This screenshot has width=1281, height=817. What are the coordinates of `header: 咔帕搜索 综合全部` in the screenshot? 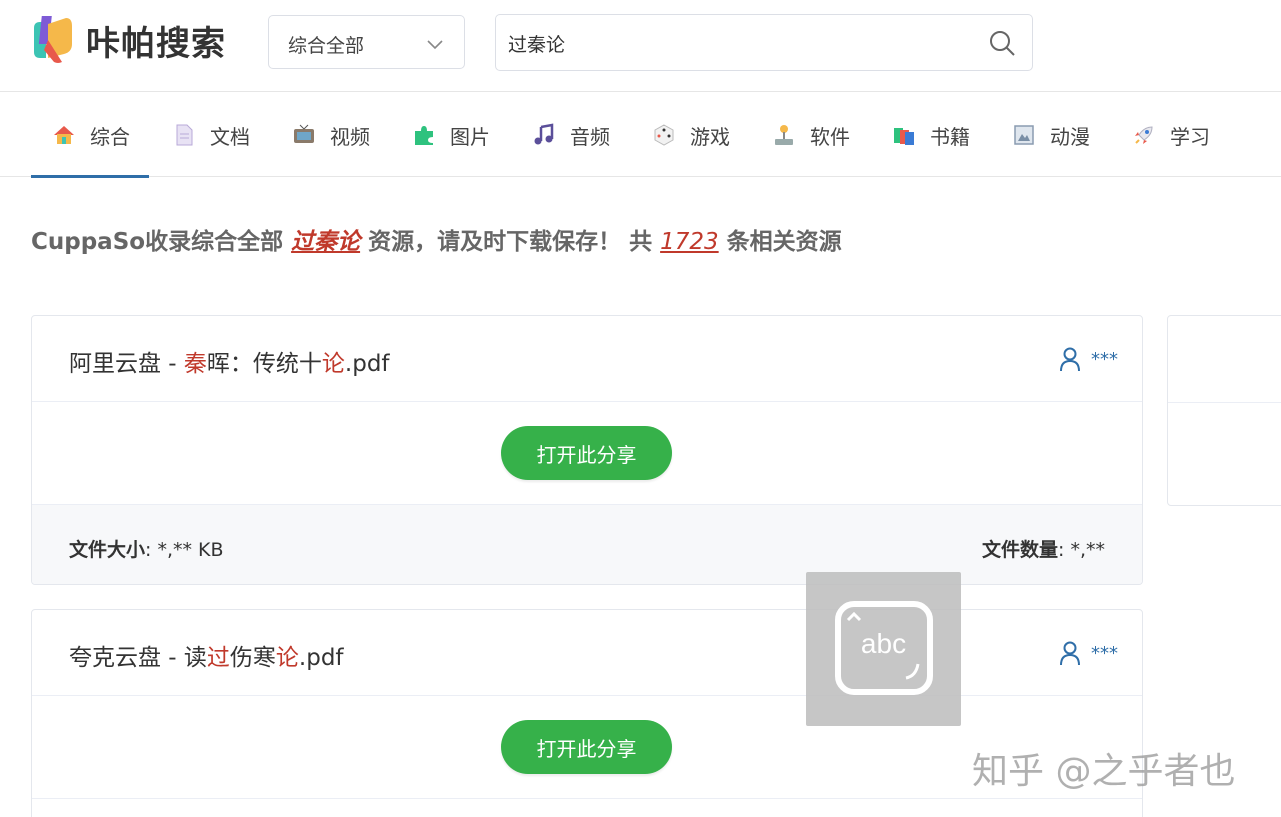 It's located at (640, 46).